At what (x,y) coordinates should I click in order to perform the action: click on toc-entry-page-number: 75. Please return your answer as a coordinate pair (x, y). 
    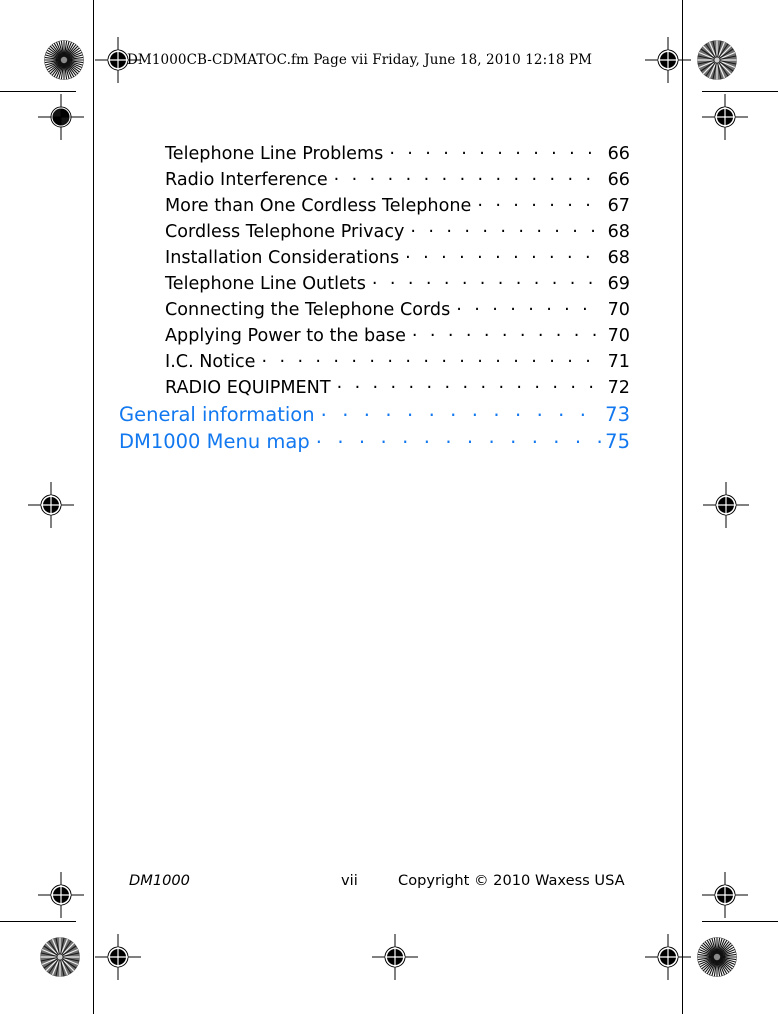
    Looking at the image, I should click on (617, 441).